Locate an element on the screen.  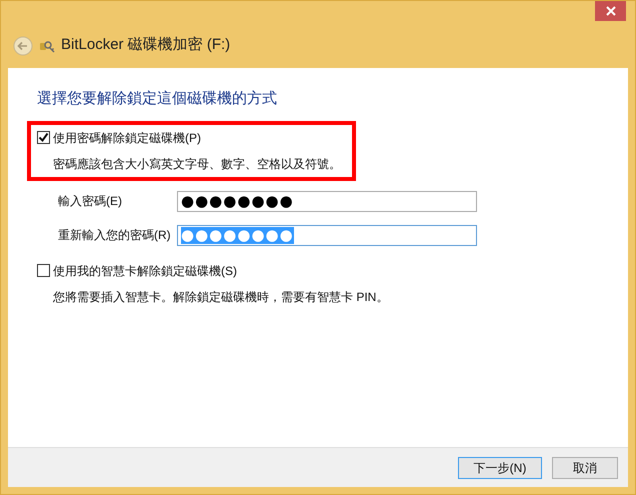
close-button is located at coordinates (610, 11).